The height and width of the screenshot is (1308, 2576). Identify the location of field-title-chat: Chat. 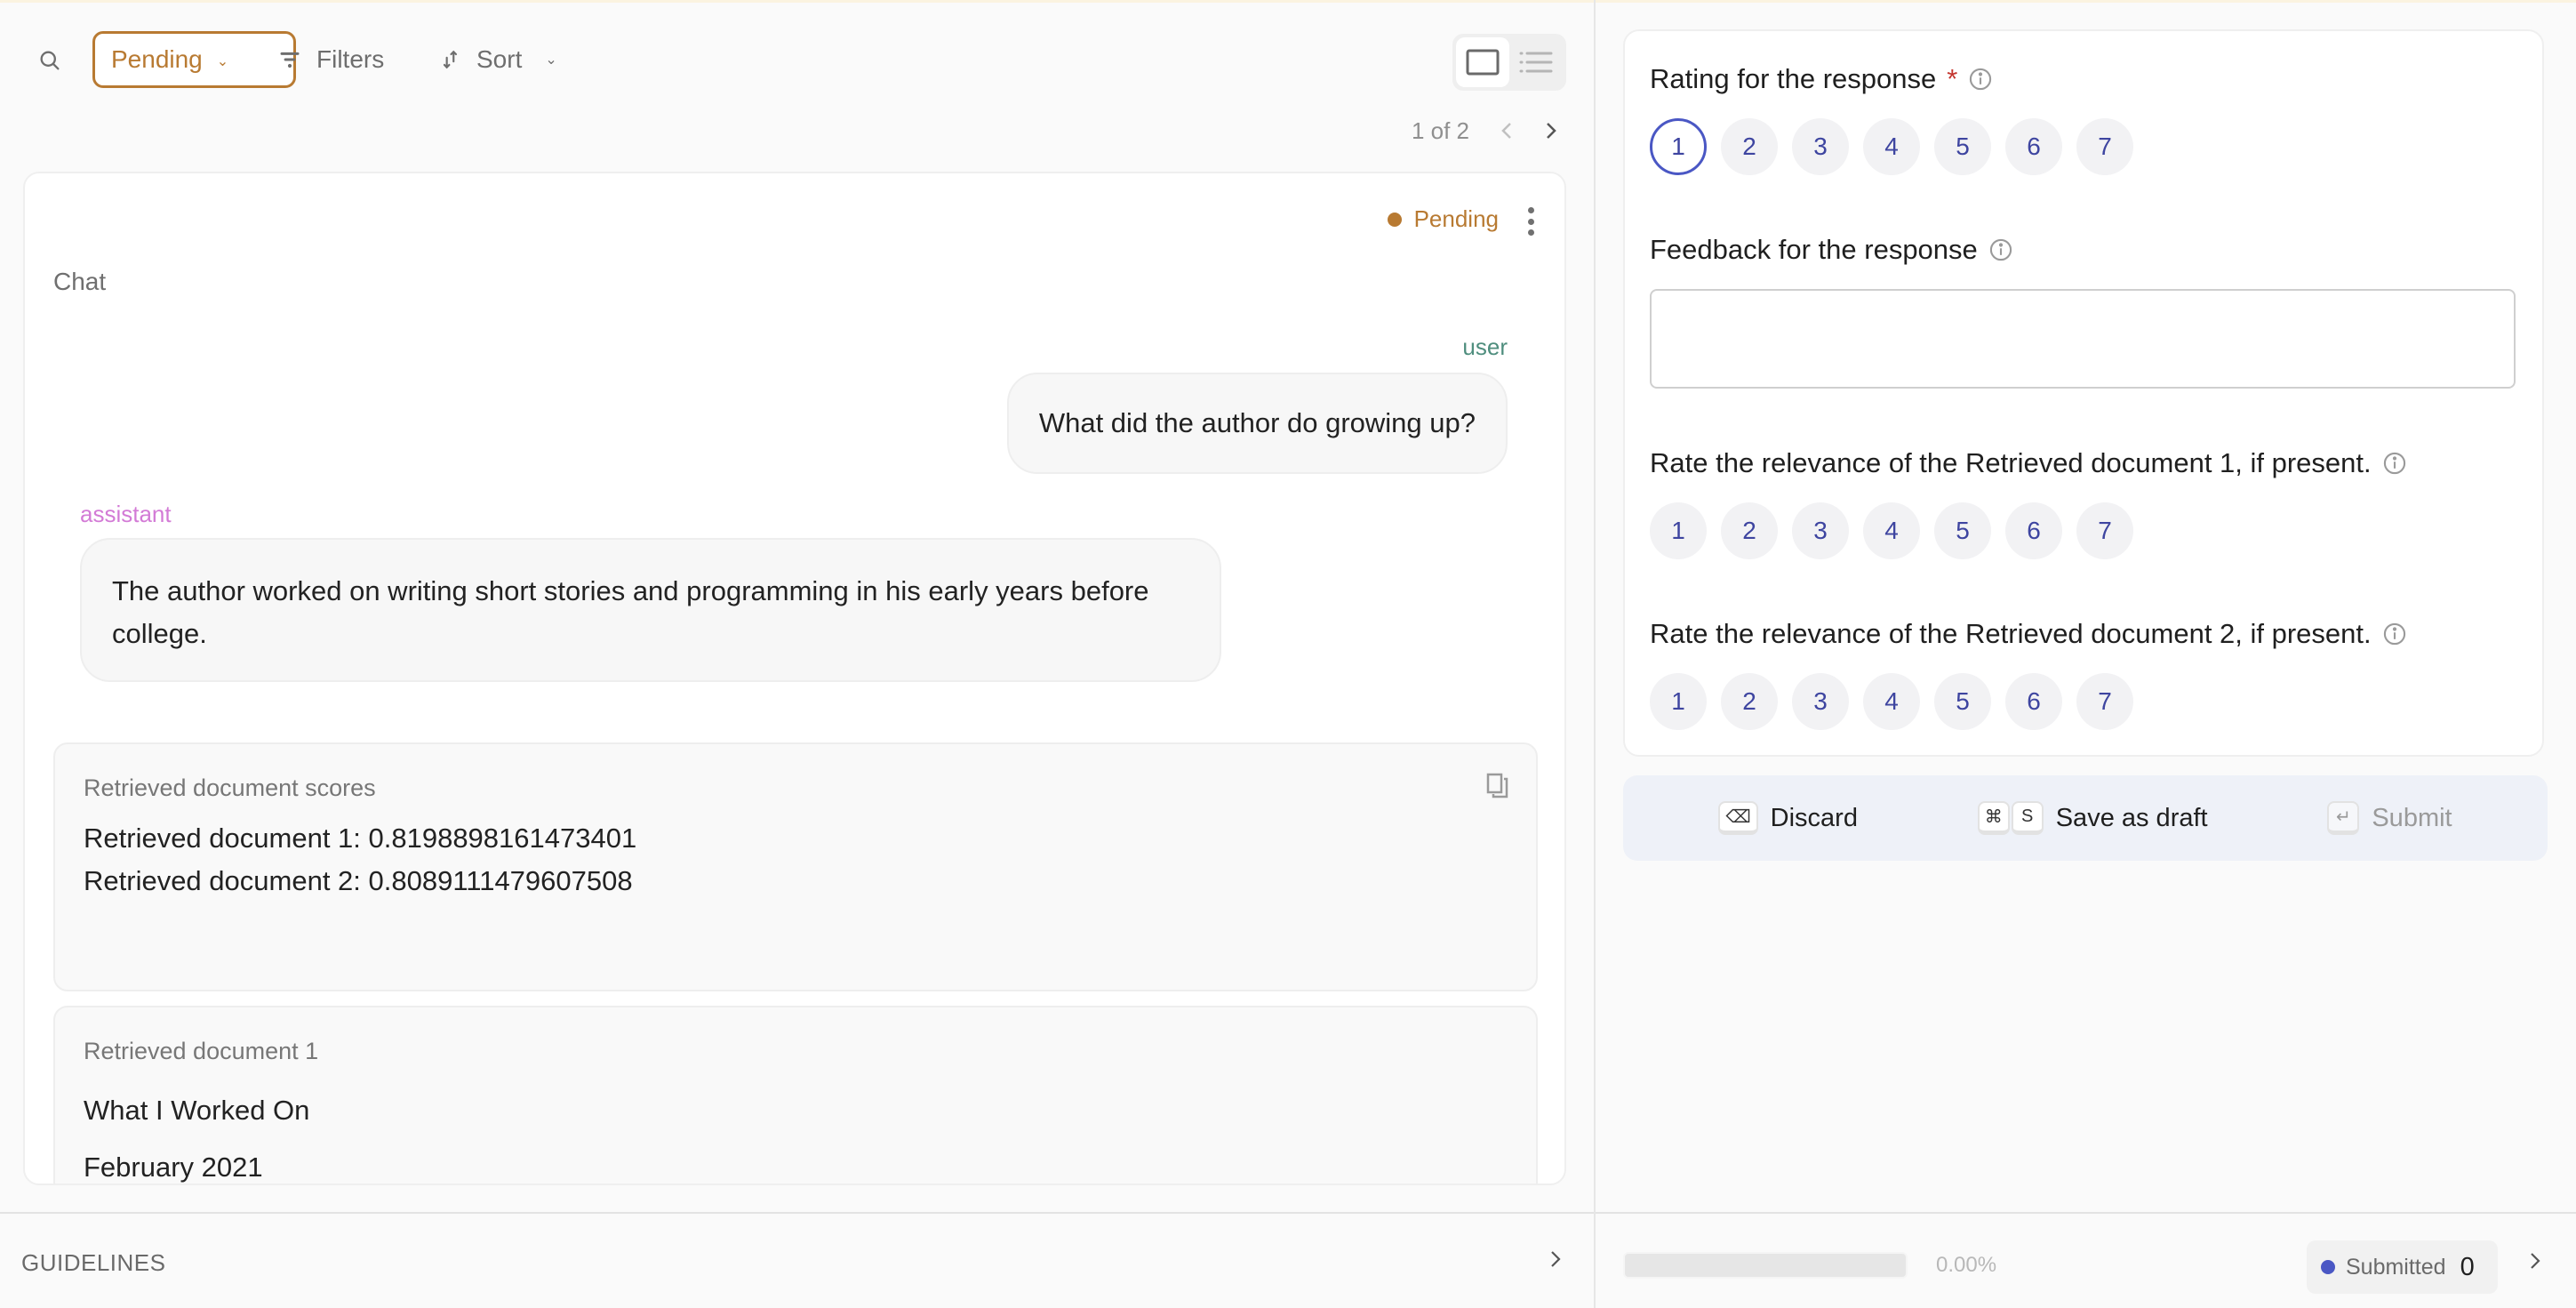
(80, 282).